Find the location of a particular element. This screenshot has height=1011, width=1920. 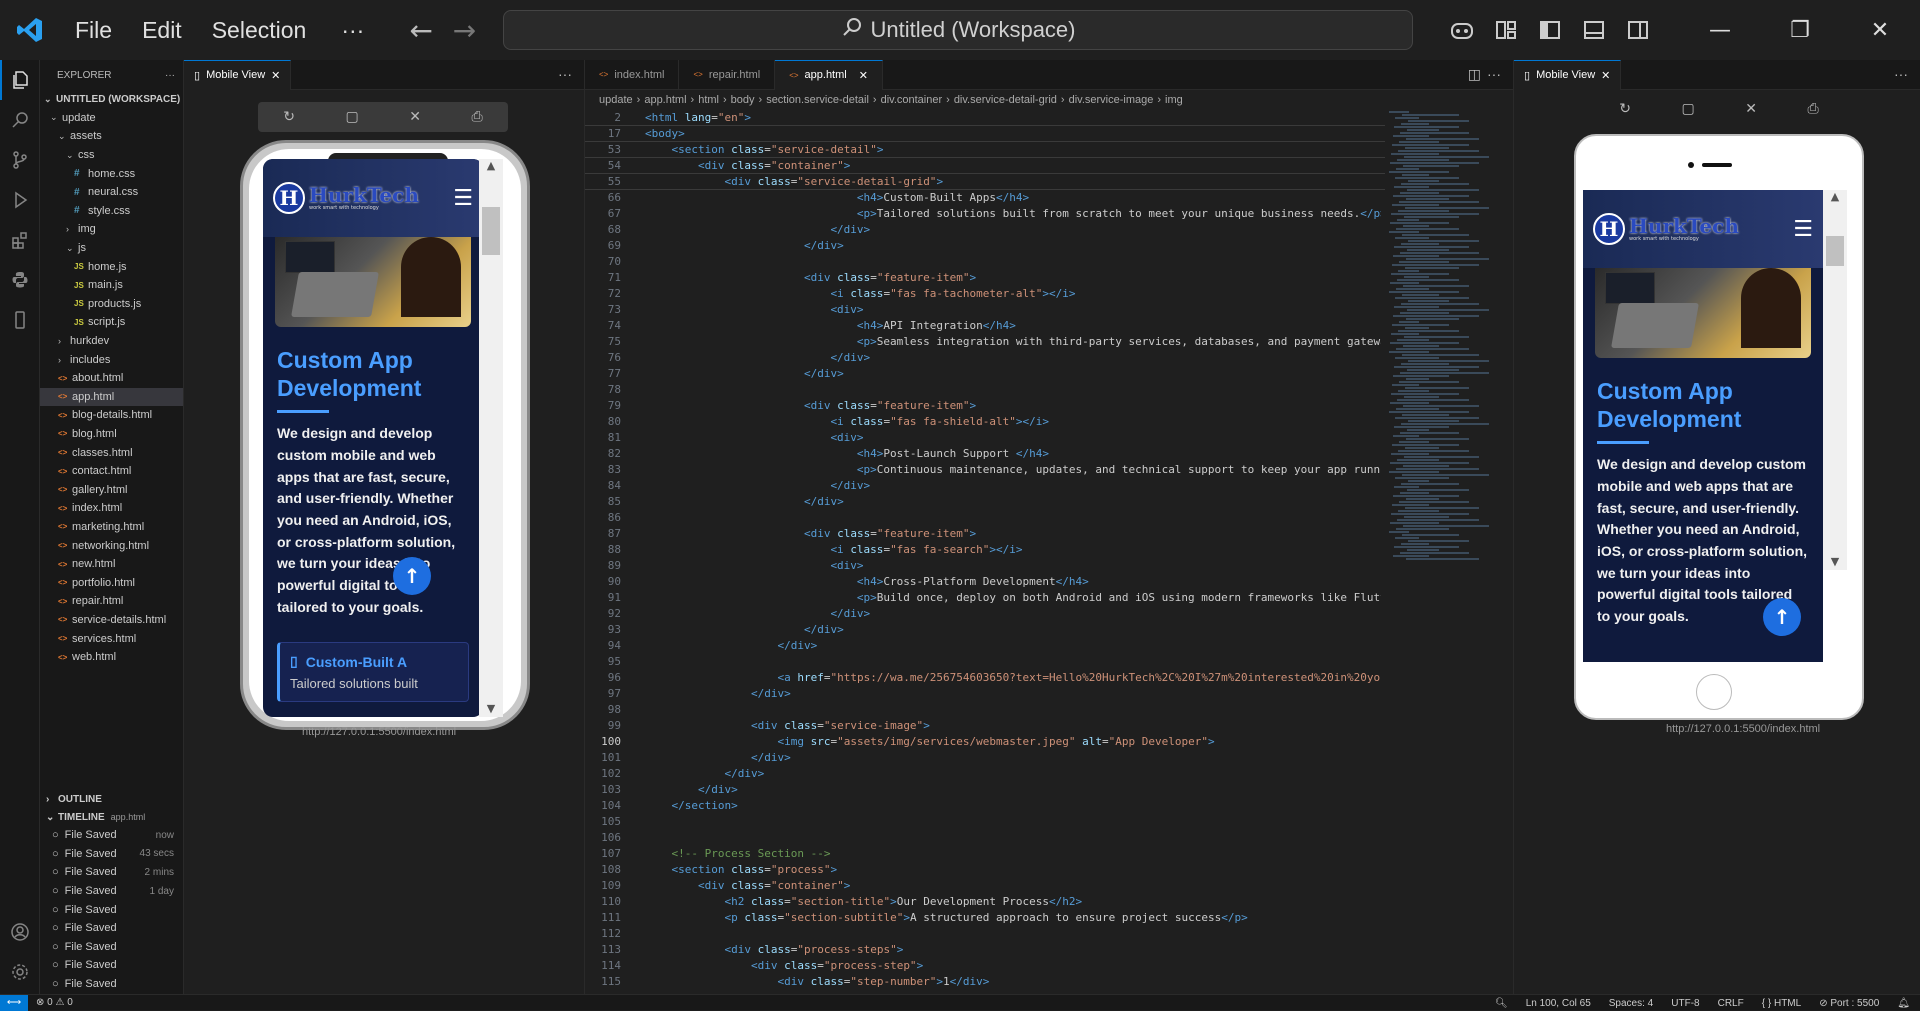

editor-tab: <> app.html ✕ is located at coordinates (829, 74).